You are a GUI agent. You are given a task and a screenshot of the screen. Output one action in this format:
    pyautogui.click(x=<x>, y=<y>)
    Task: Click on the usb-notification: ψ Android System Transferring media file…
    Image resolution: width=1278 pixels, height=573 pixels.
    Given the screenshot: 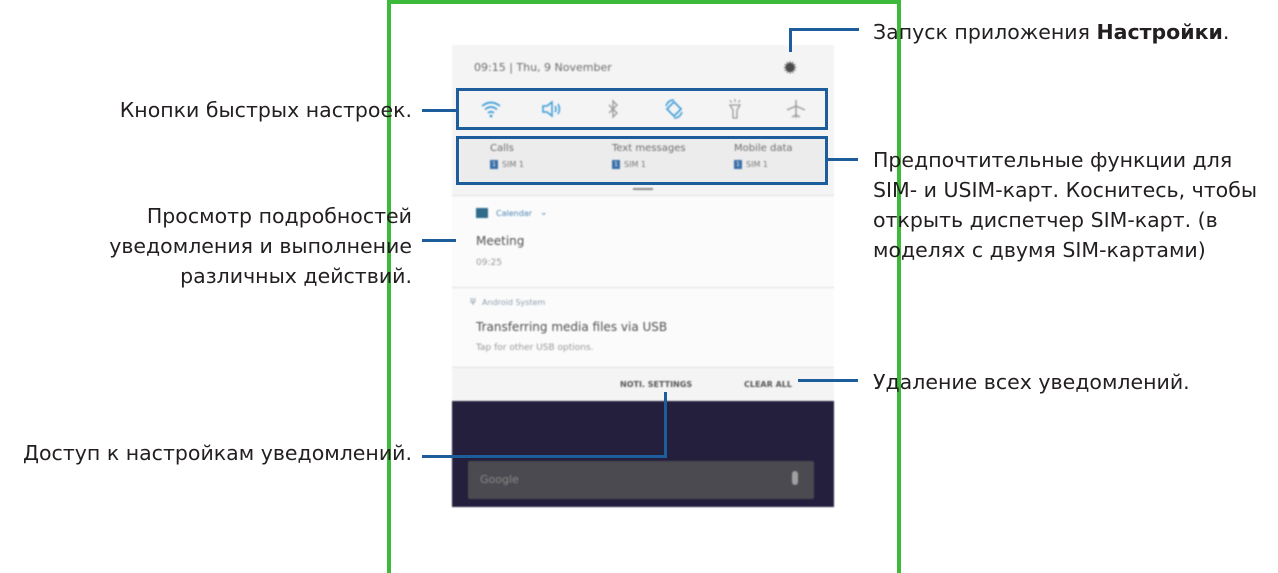 What is the action you would take?
    pyautogui.click(x=643, y=327)
    